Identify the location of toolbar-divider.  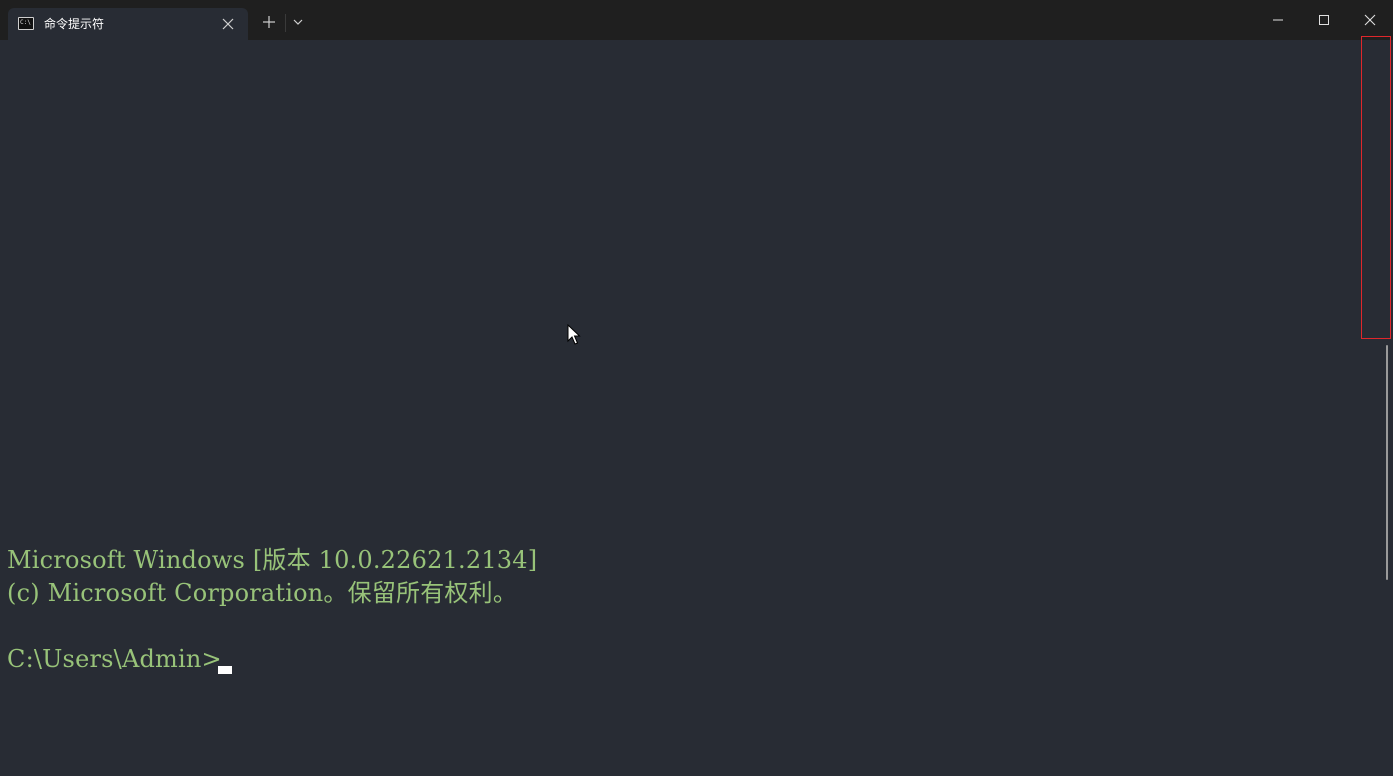
(285, 23).